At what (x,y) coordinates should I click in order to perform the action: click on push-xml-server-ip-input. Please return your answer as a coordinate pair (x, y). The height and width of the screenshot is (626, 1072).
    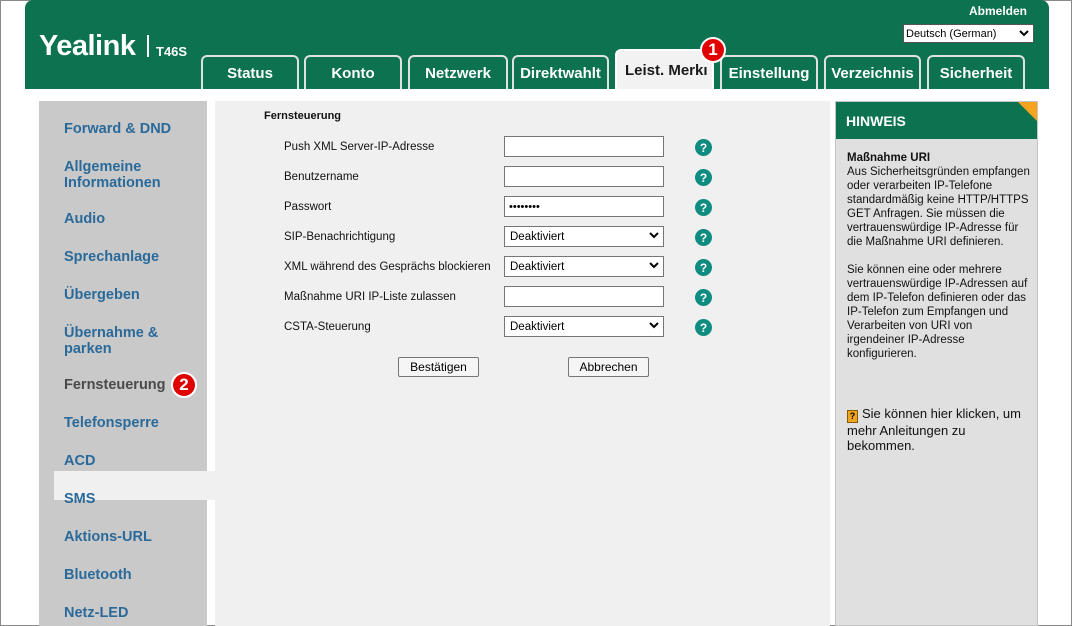
    Looking at the image, I should click on (584, 146).